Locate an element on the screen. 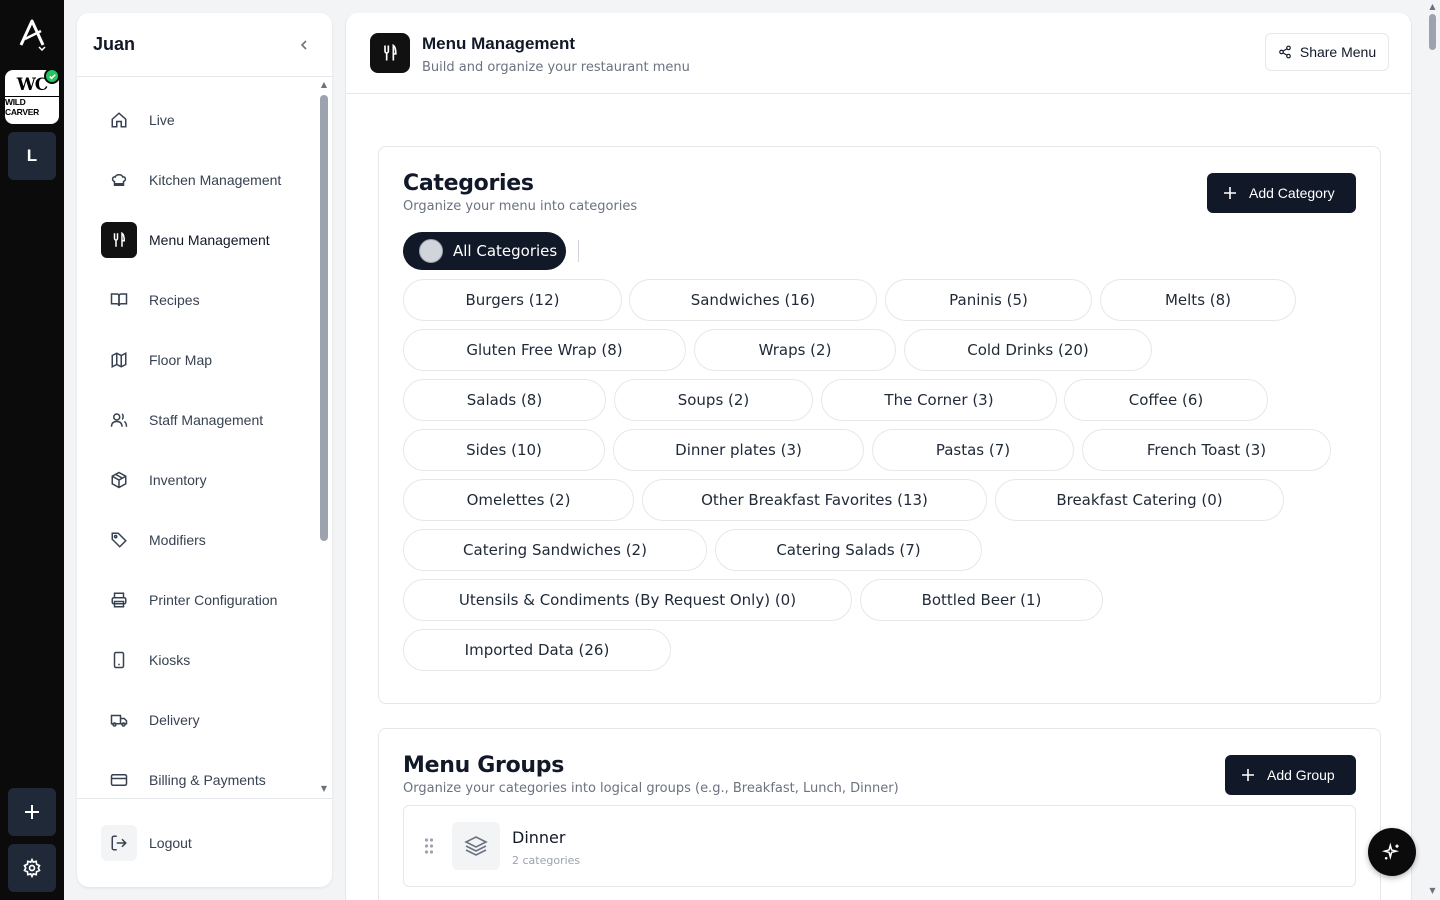 The image size is (1440, 900). sidebar-item-label: Live is located at coordinates (162, 120).